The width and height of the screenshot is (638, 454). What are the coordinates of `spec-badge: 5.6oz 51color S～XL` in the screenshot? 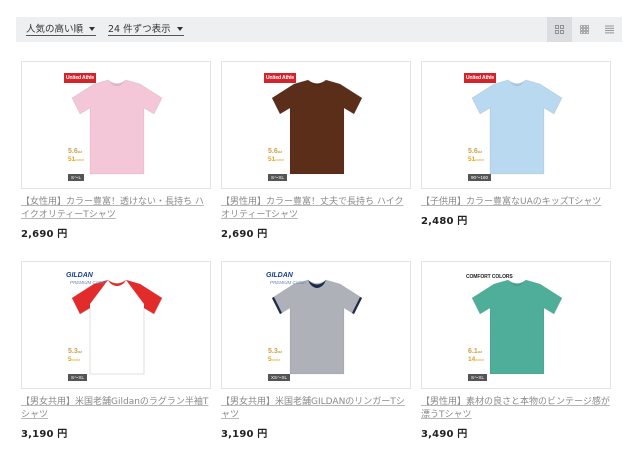 It's located at (278, 165).